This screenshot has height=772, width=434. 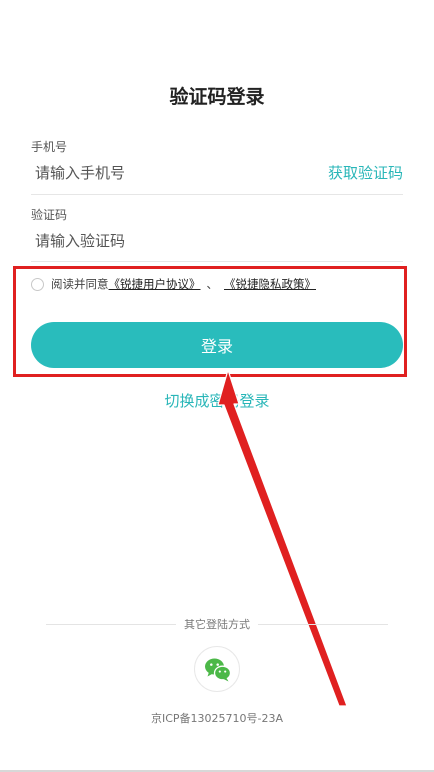 I want to click on wechat-login-button, so click(x=217, y=669).